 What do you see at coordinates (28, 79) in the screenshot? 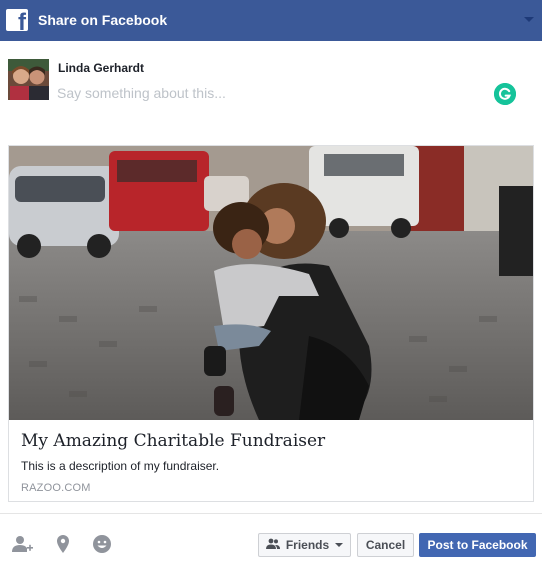
I see `avatar` at bounding box center [28, 79].